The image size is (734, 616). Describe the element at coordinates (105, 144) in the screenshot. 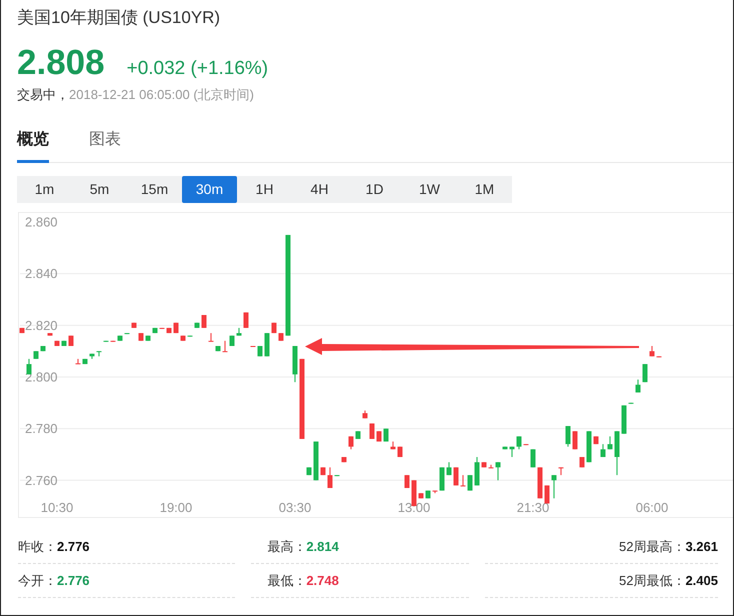

I see `tab: 图表` at that location.